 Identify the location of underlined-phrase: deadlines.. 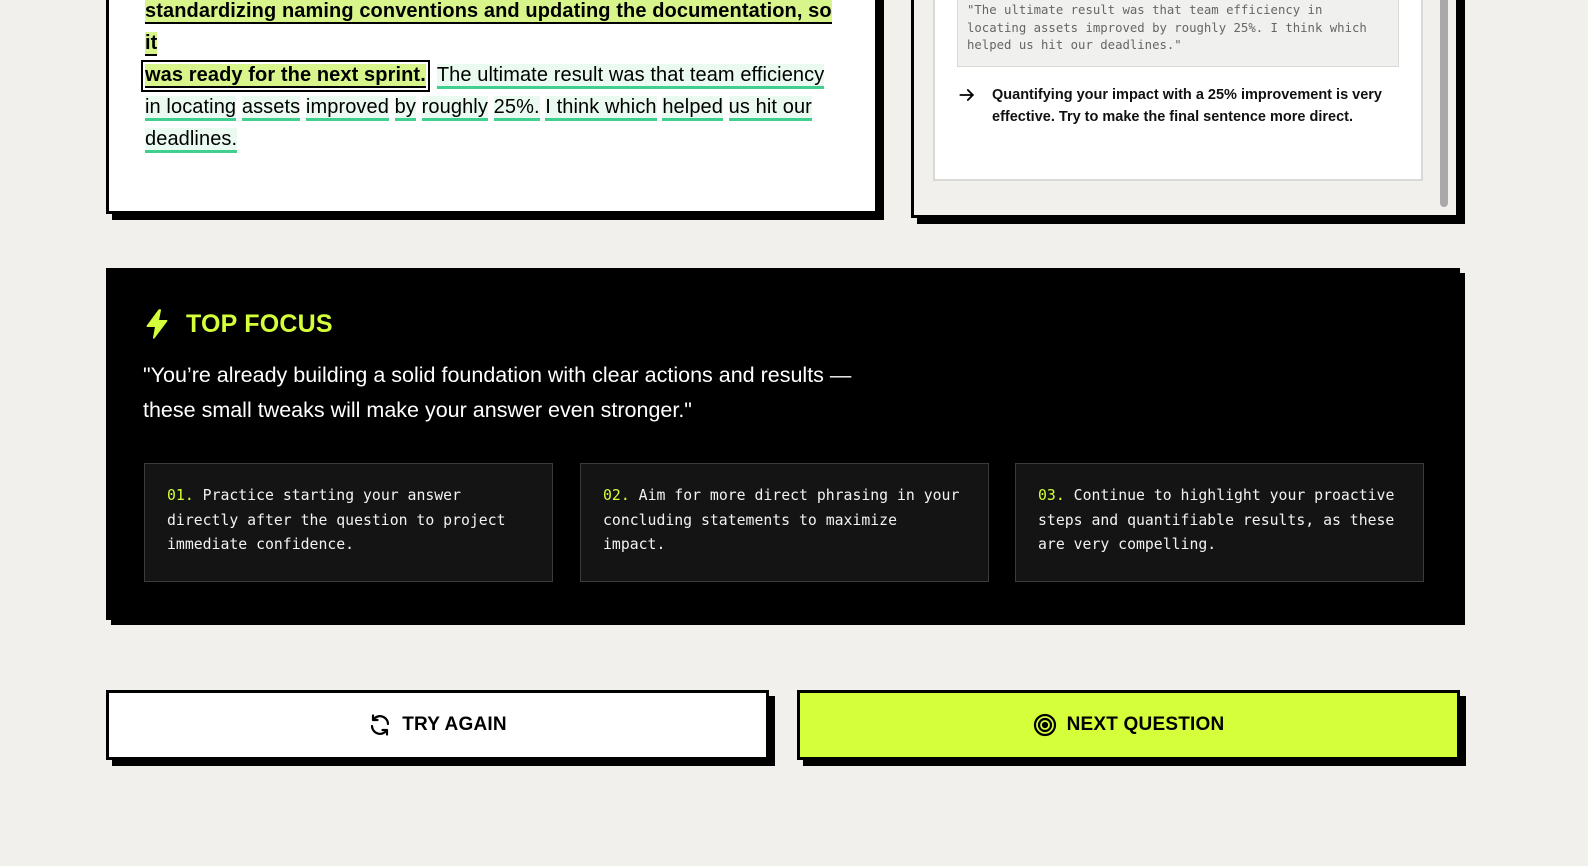
(191, 140).